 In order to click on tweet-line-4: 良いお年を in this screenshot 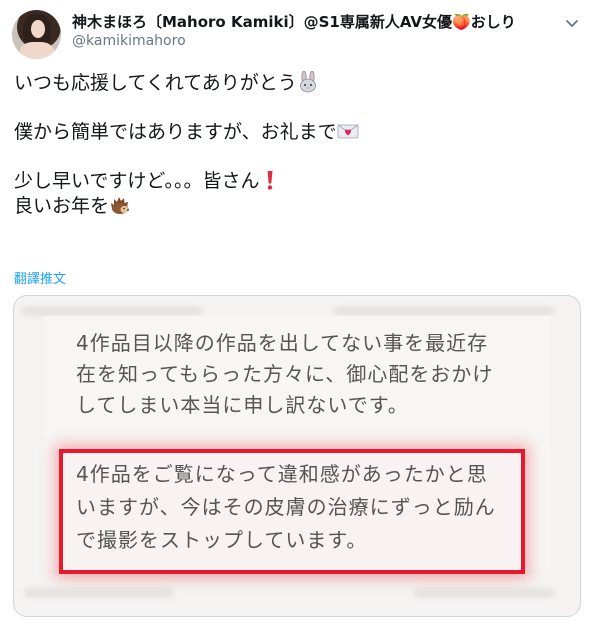, I will do `click(294, 206)`.